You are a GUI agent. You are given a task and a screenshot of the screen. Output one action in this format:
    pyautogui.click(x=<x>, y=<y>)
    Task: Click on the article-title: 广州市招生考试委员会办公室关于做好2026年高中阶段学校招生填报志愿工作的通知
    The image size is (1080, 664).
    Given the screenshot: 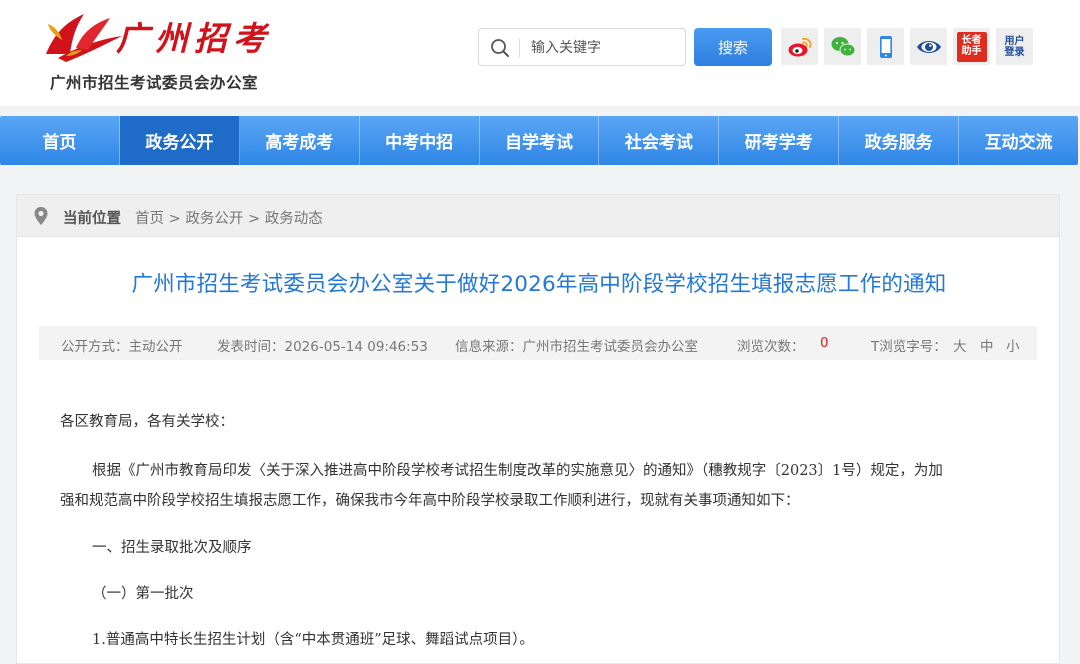 What is the action you would take?
    pyautogui.click(x=539, y=284)
    